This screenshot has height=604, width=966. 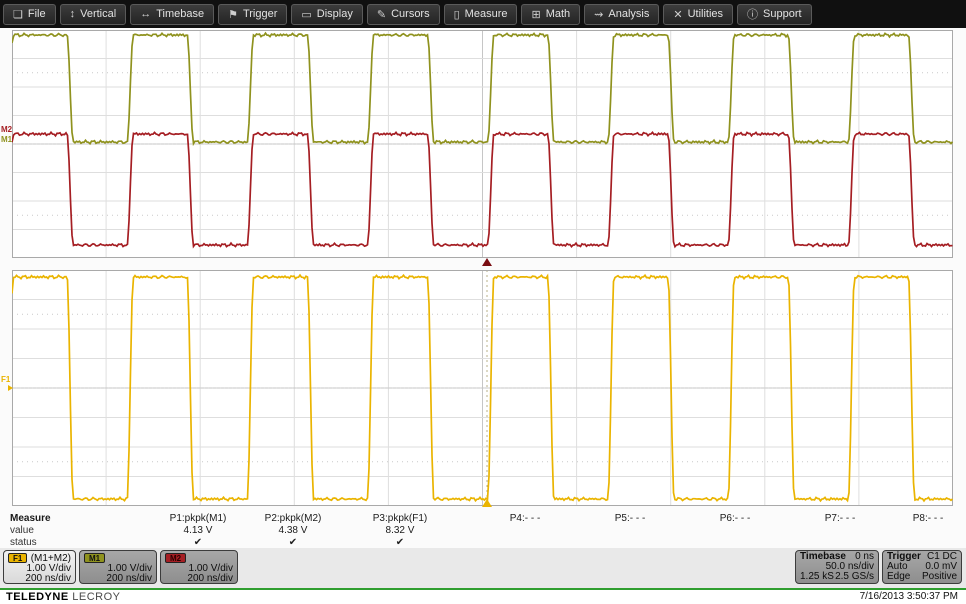 I want to click on f1-zero-marker: F1, so click(x=5, y=380).